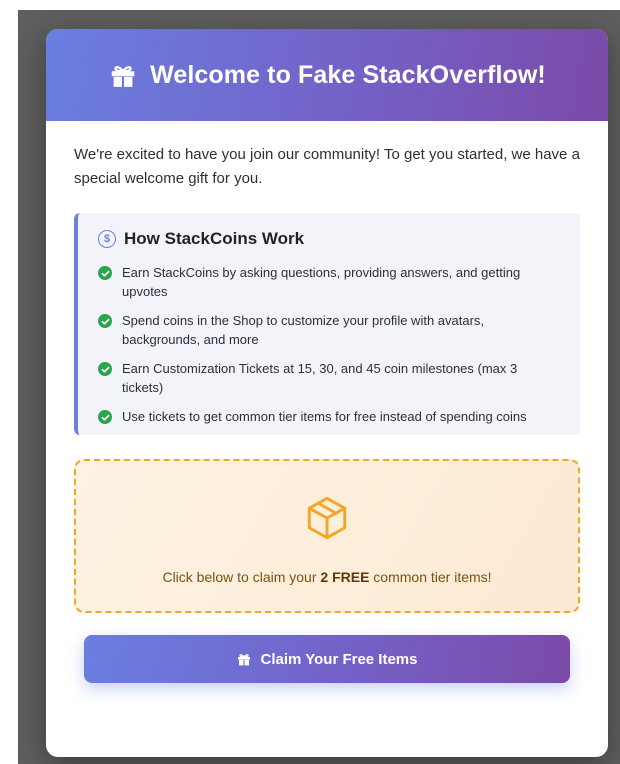 The image size is (620, 764). What do you see at coordinates (214, 238) in the screenshot?
I see `info-title: How StackCoins Work` at bounding box center [214, 238].